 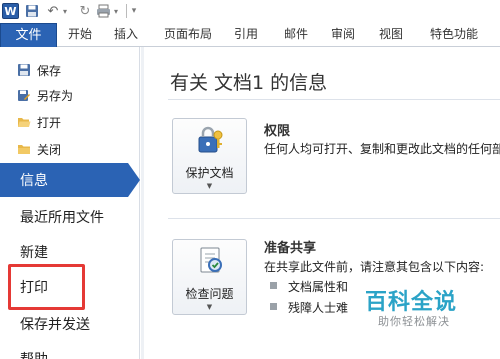 What do you see at coordinates (70, 70) in the screenshot?
I see `save-command: 保存` at bounding box center [70, 70].